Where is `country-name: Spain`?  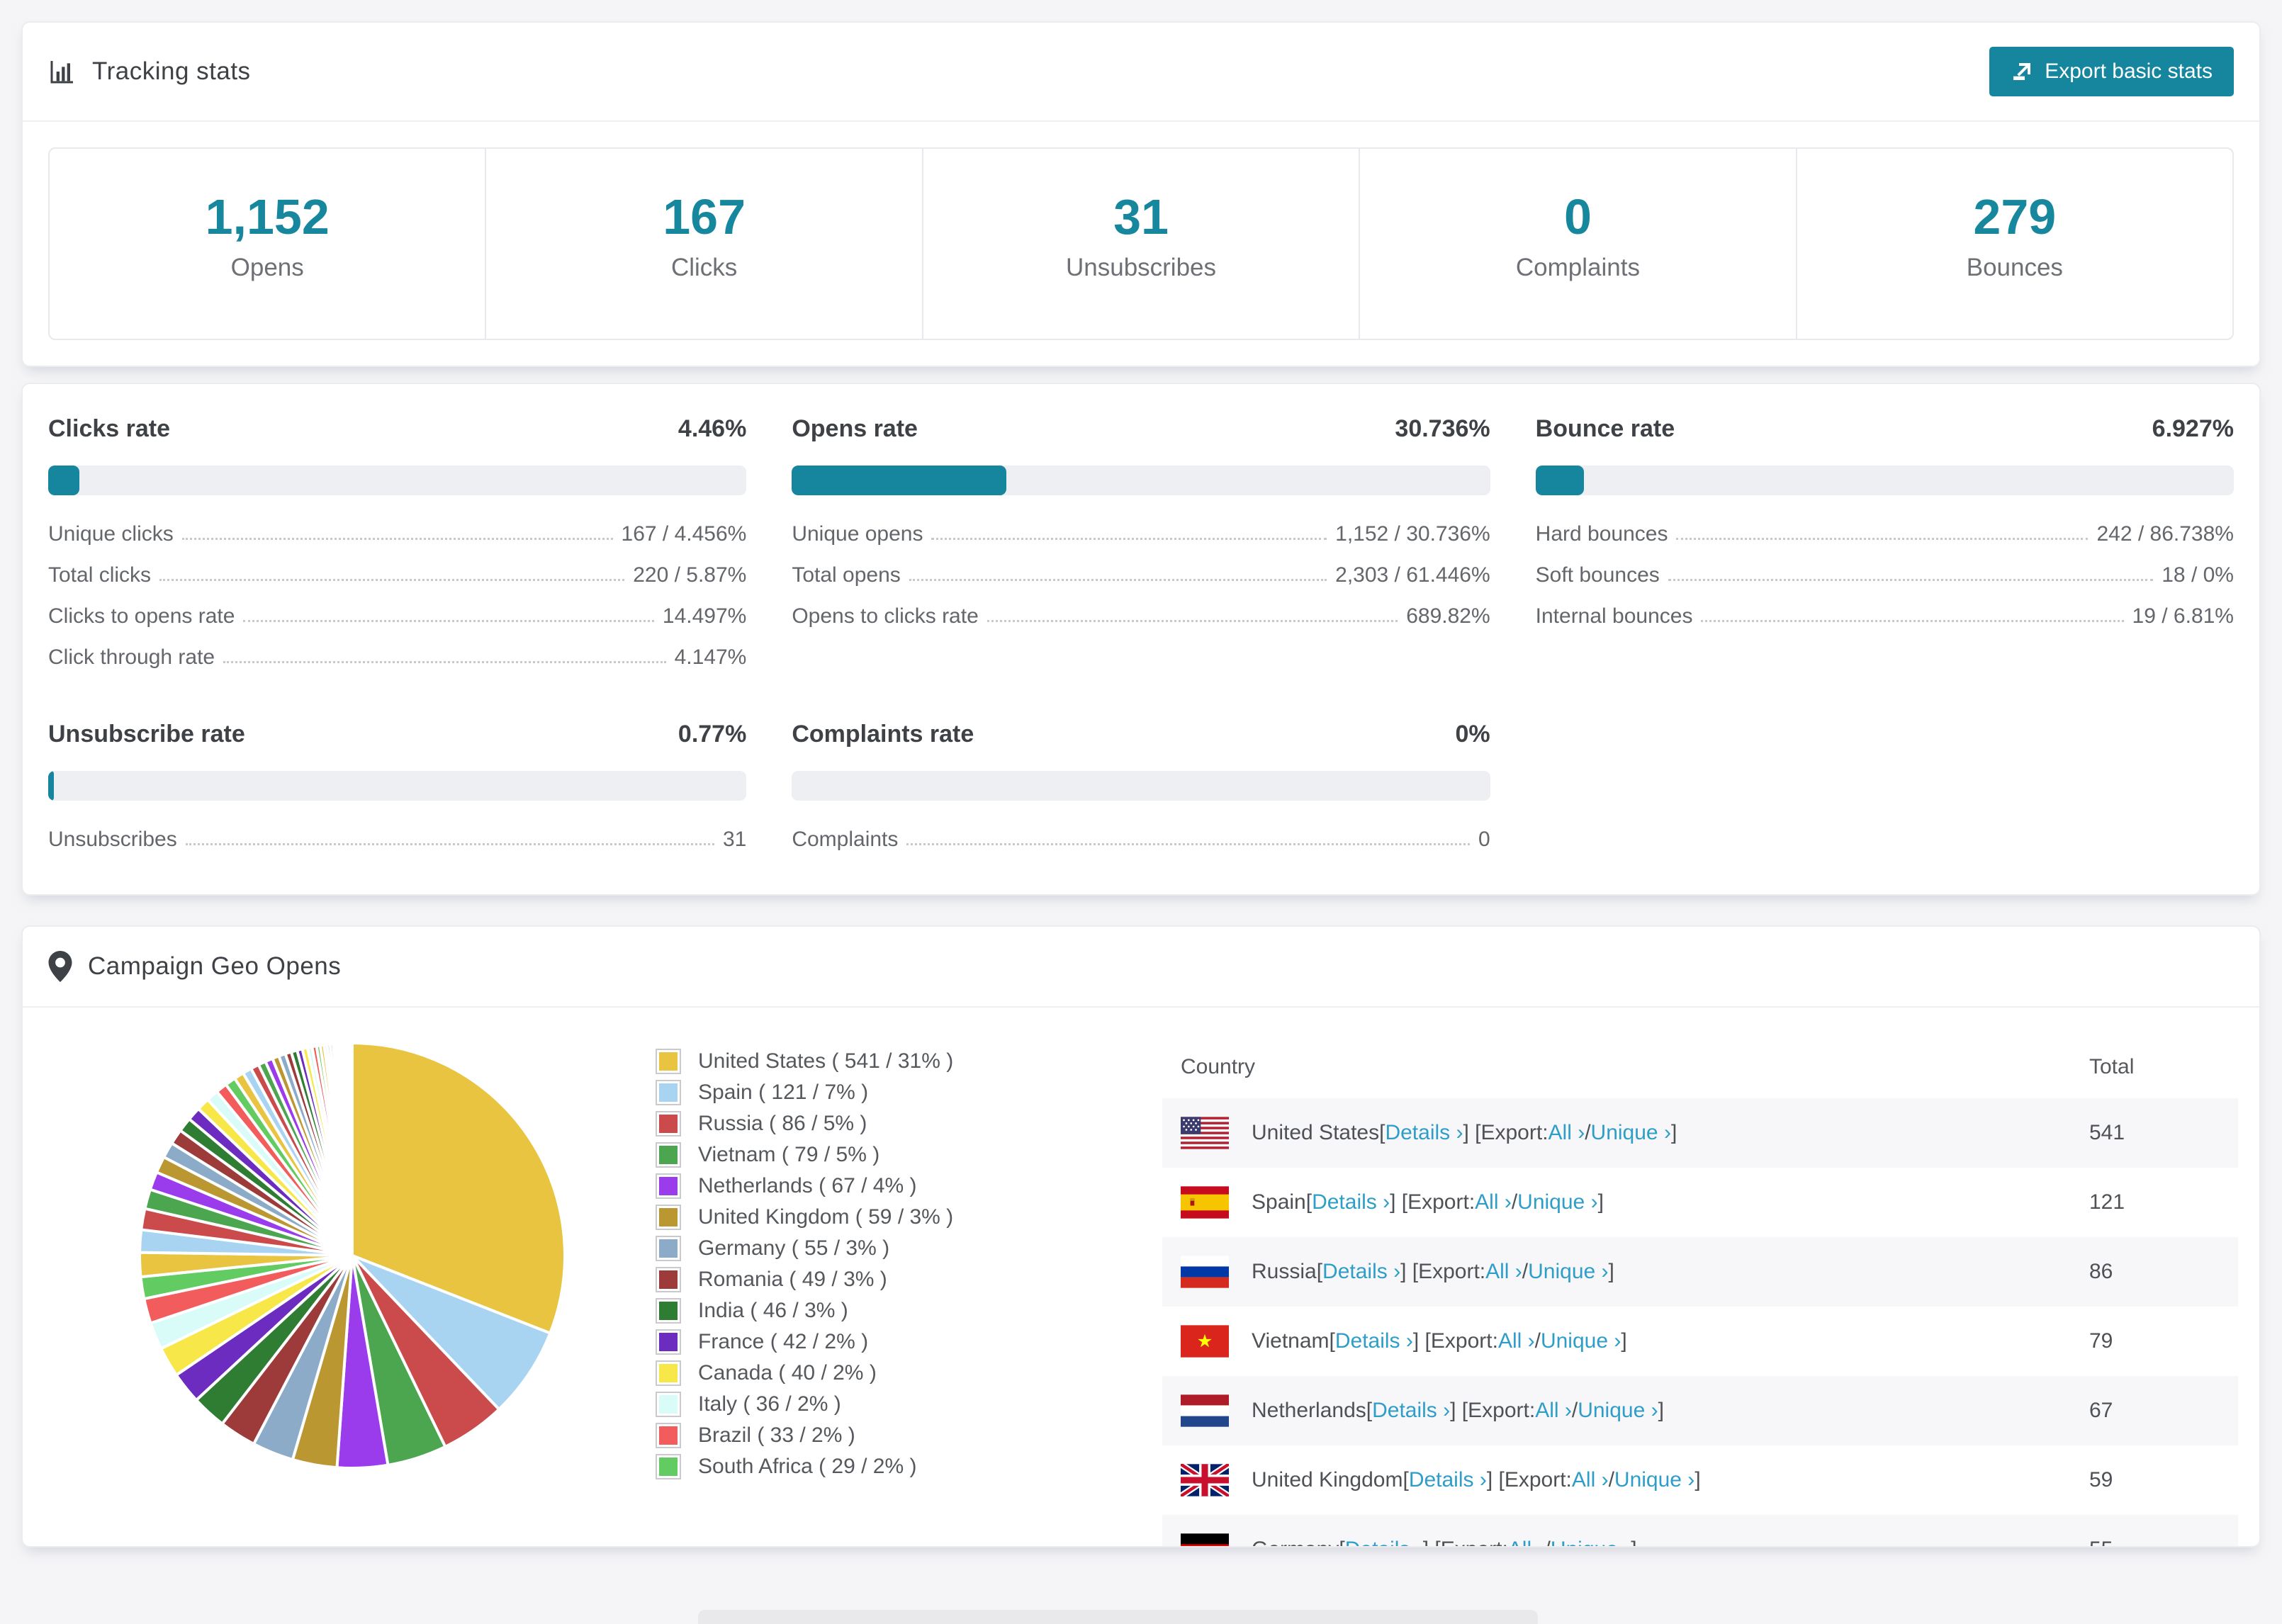 country-name: Spain is located at coordinates (1279, 1202).